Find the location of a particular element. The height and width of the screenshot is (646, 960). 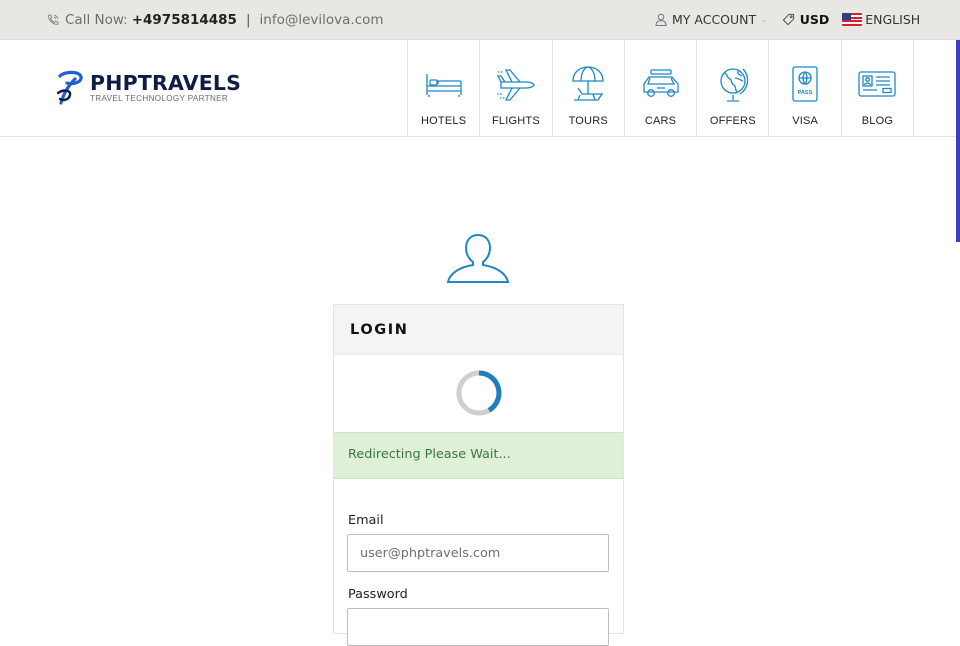

nav-item-visa: PASS VISA is located at coordinates (805, 88).